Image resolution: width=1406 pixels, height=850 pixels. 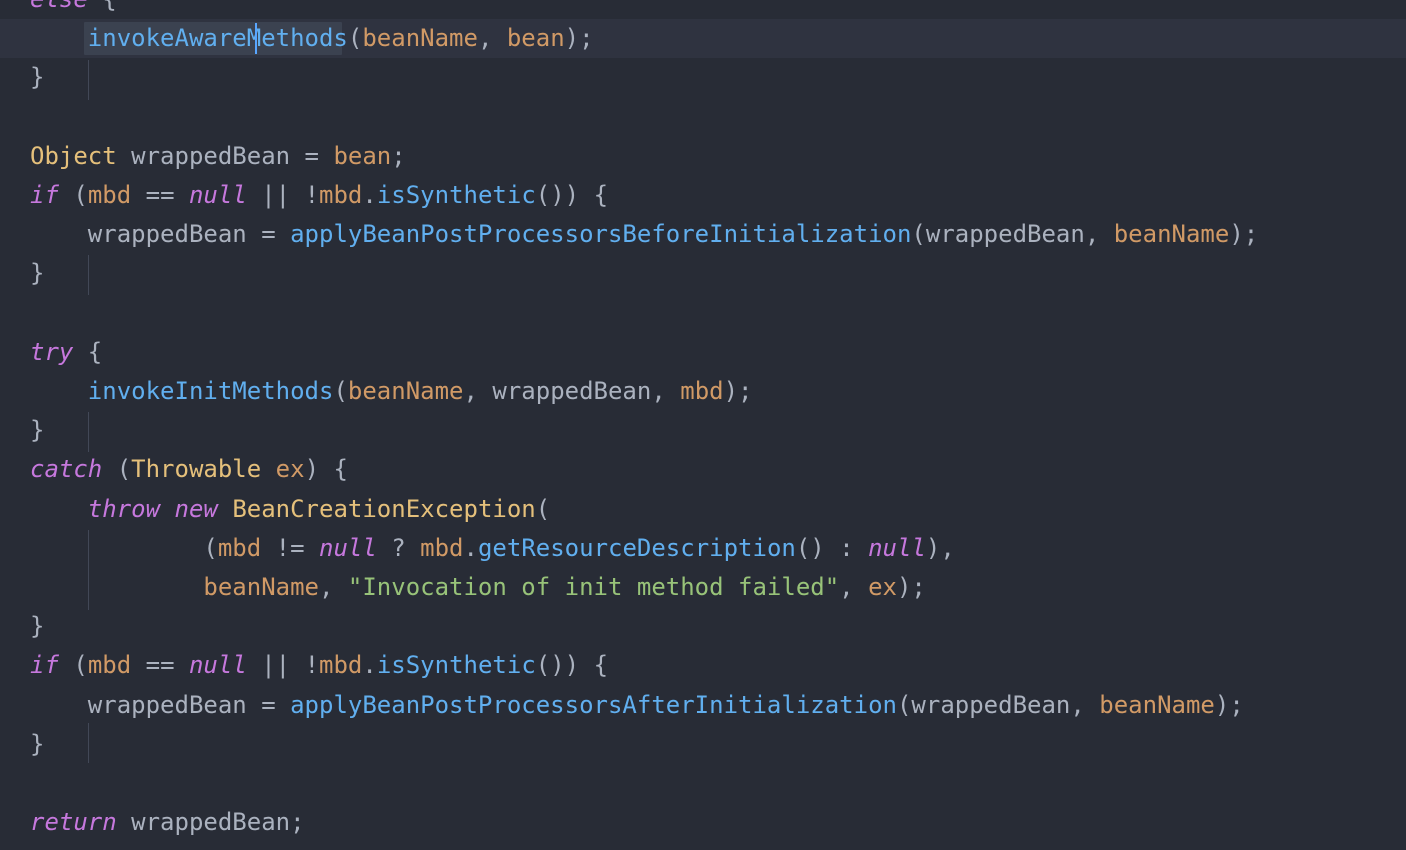 I want to click on code-token-kw: return, so click(x=73, y=822).